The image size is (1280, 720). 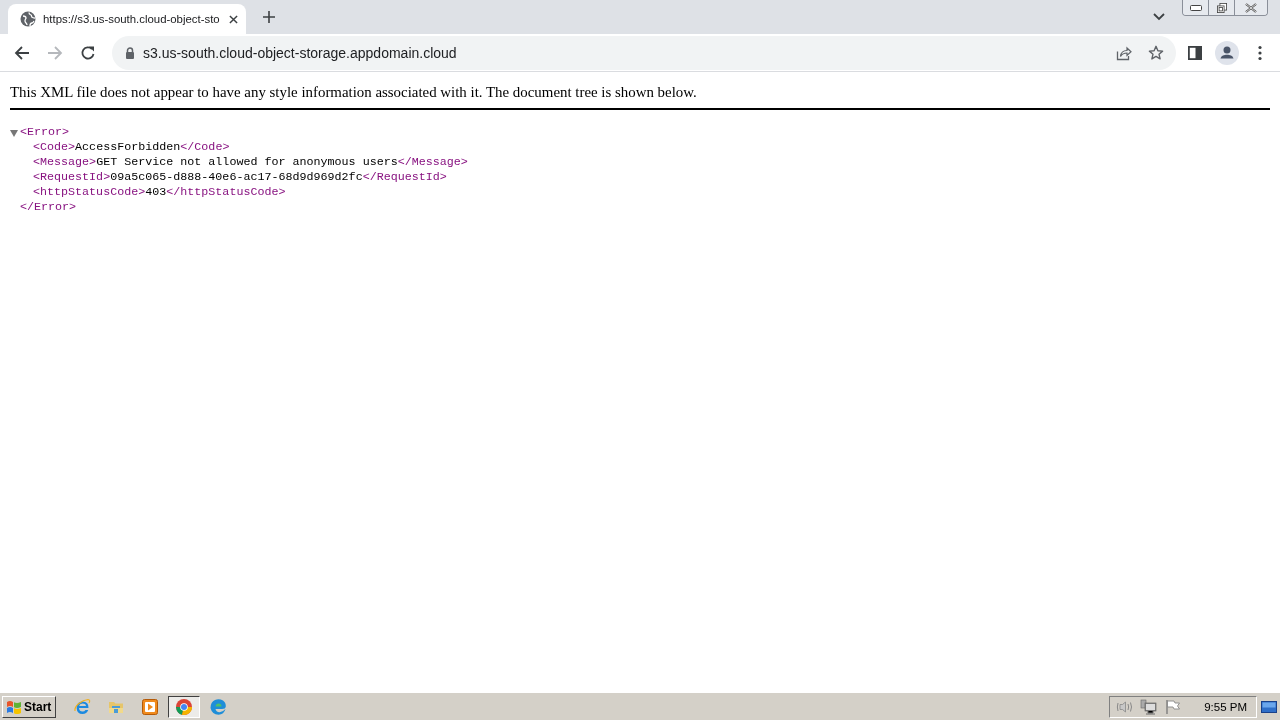 I want to click on url-text: s3.us-south.cloud-object-storage.appdomain.cloud, so click(x=300, y=52).